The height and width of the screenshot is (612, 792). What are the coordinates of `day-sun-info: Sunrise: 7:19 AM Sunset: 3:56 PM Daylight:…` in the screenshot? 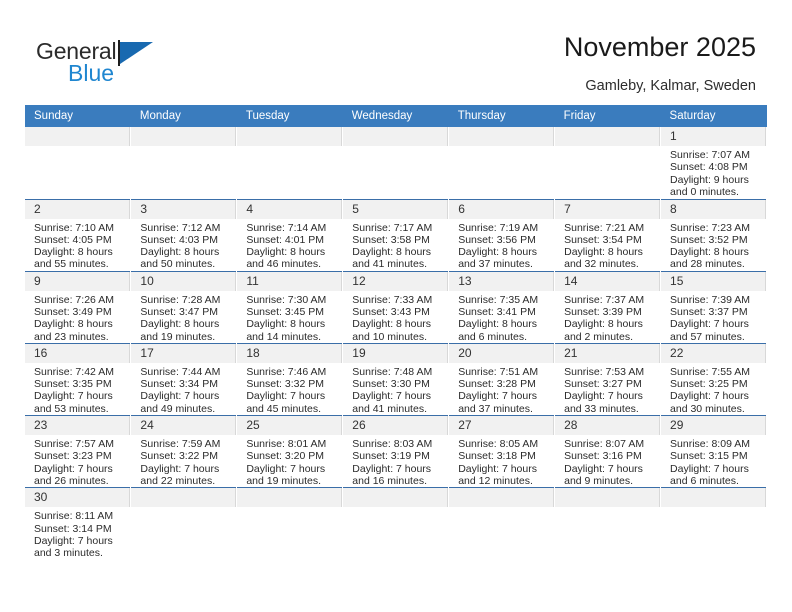 It's located at (501, 245).